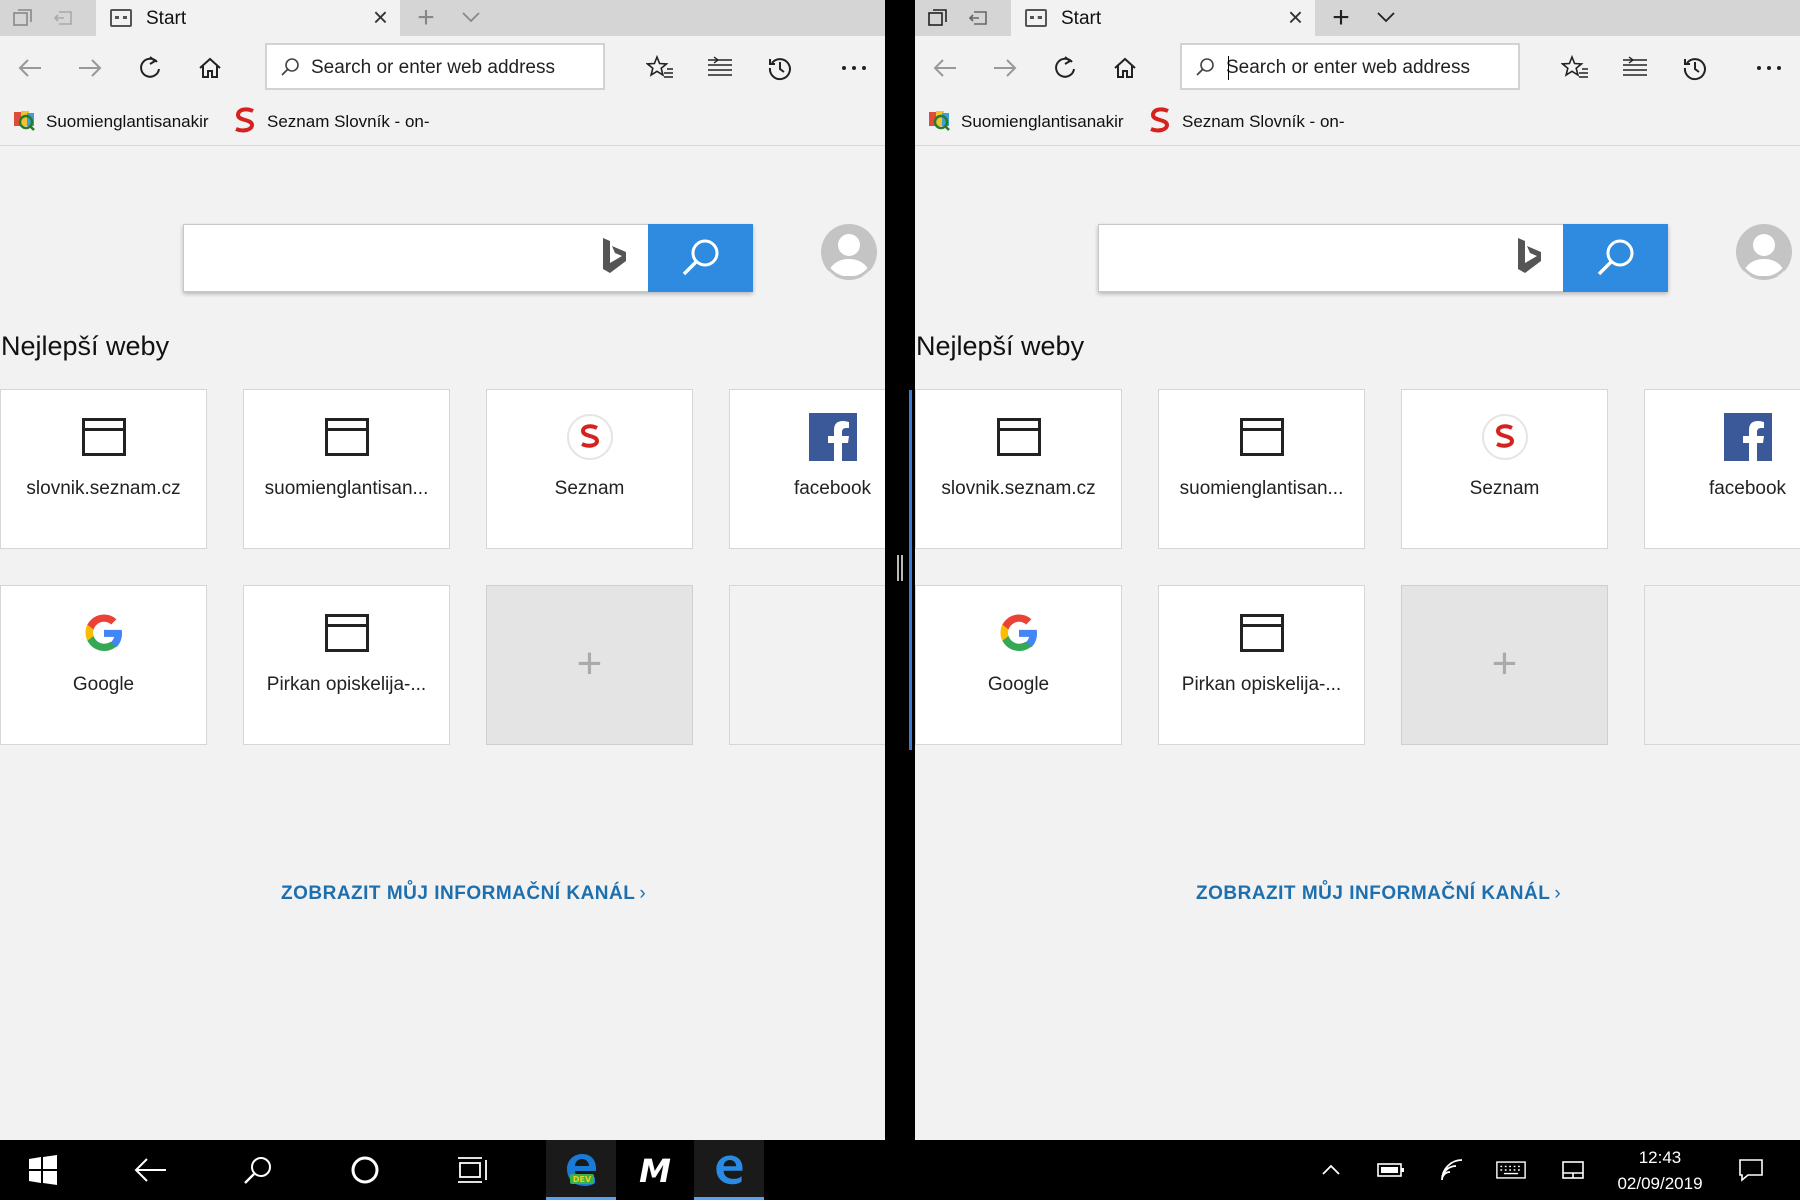 Image resolution: width=1800 pixels, height=1200 pixels. What do you see at coordinates (1019, 633) in the screenshot?
I see `google-logo-icon` at bounding box center [1019, 633].